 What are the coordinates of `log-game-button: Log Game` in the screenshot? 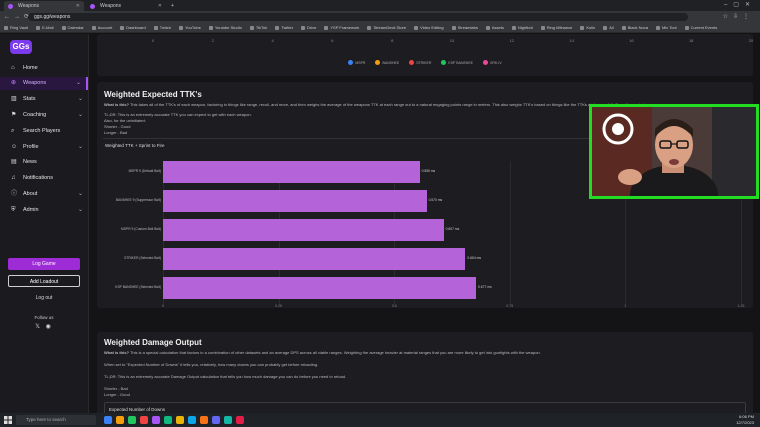 It's located at (44, 264).